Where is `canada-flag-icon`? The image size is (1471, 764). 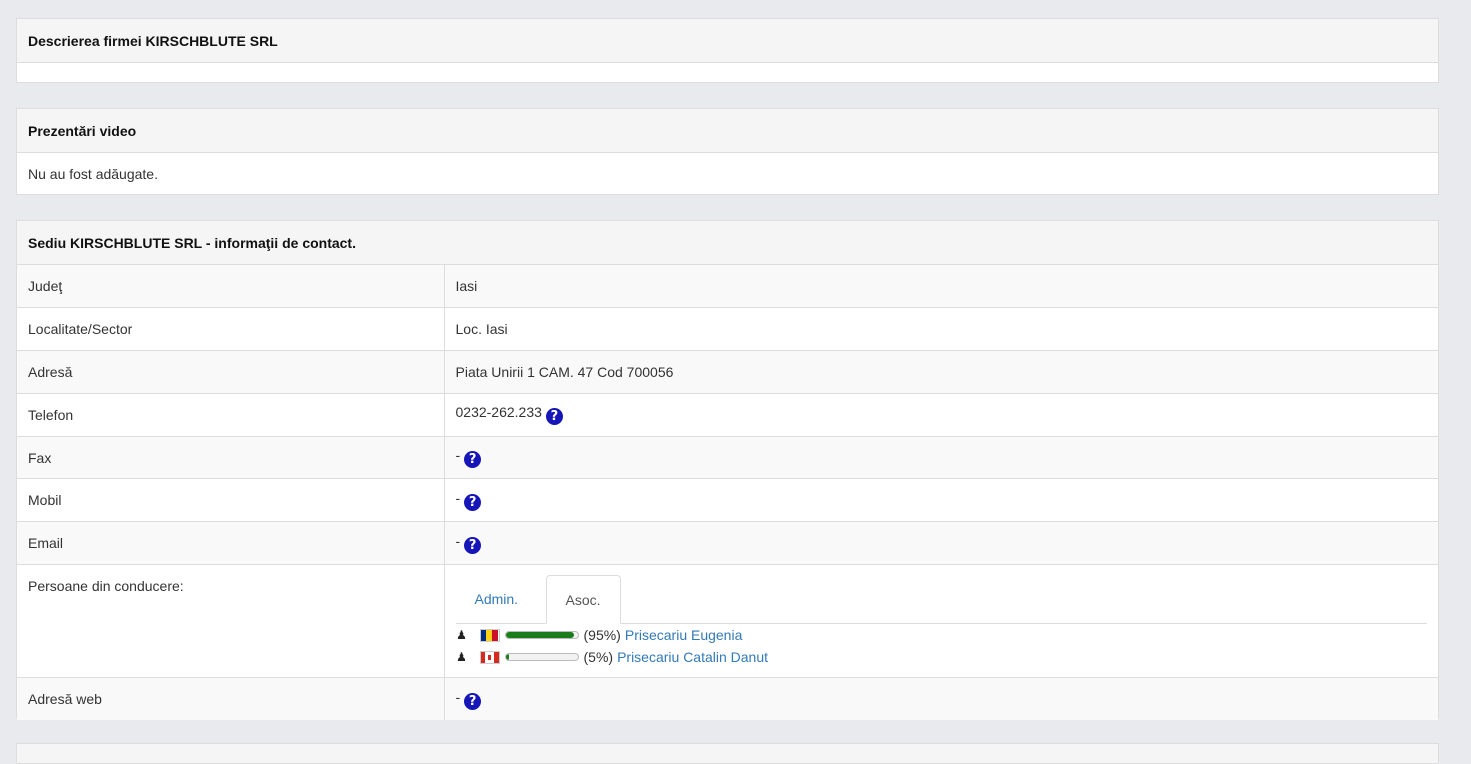
canada-flag-icon is located at coordinates (489, 657).